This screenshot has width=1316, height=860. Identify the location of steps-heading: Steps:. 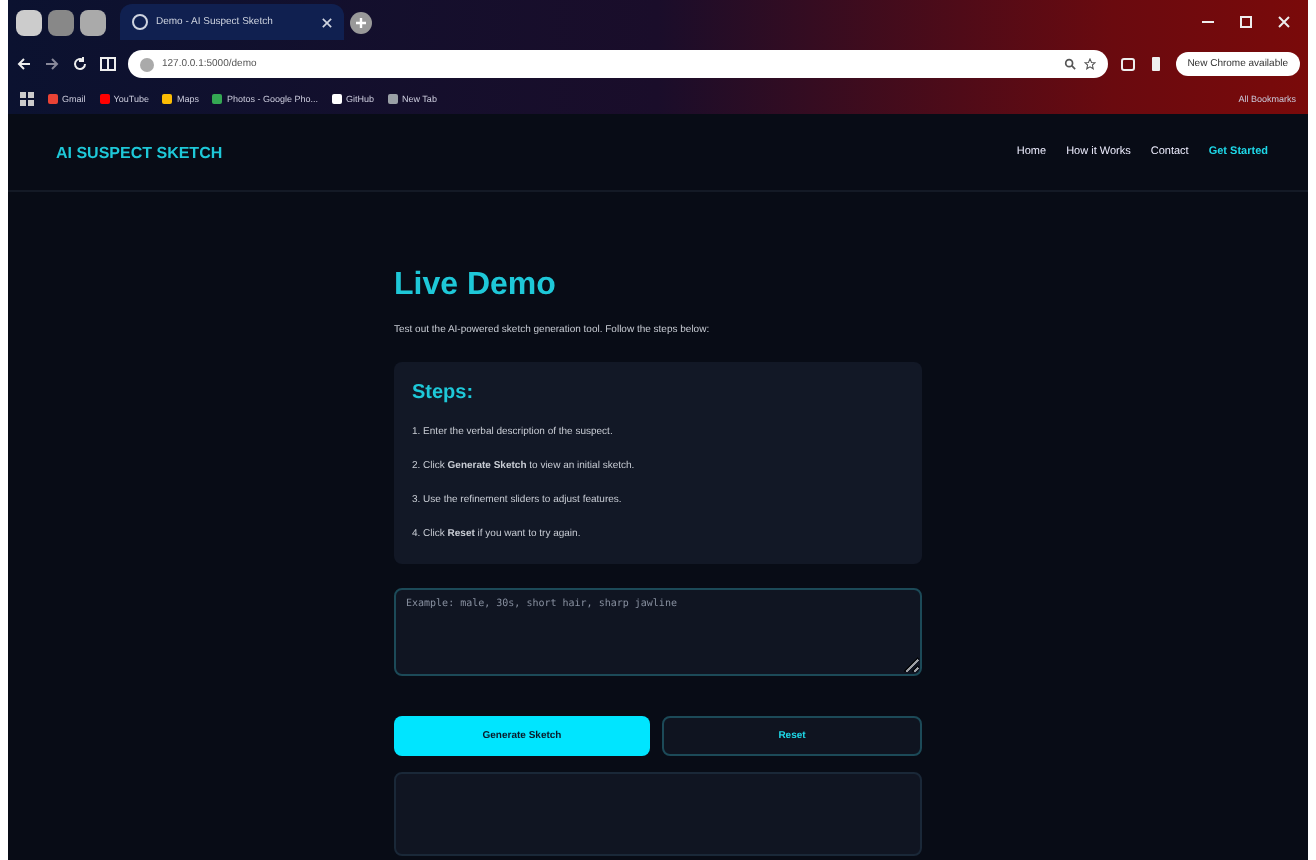
(444, 393).